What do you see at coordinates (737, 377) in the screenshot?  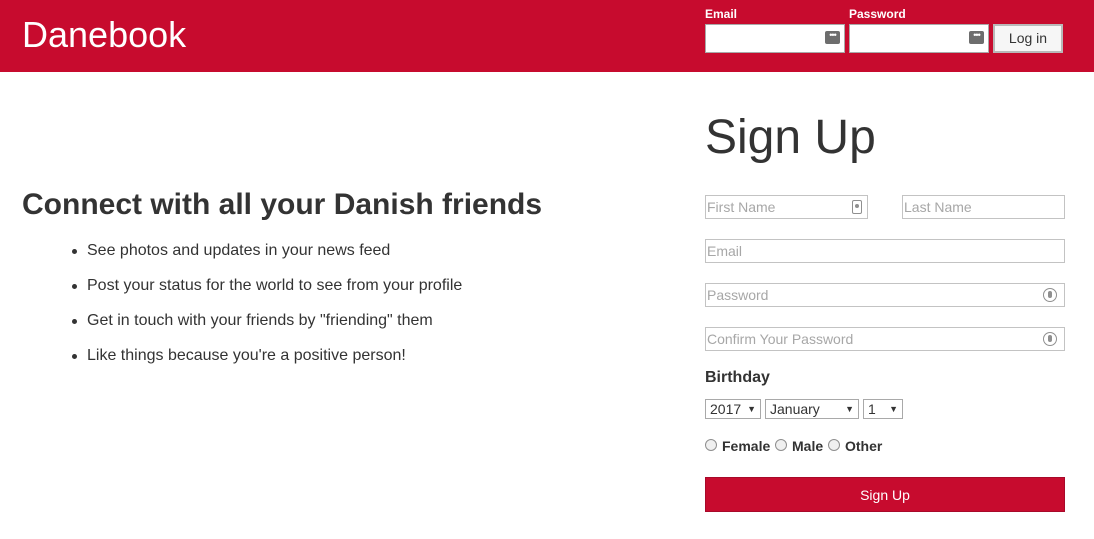 I see `birthday-label: Birthday` at bounding box center [737, 377].